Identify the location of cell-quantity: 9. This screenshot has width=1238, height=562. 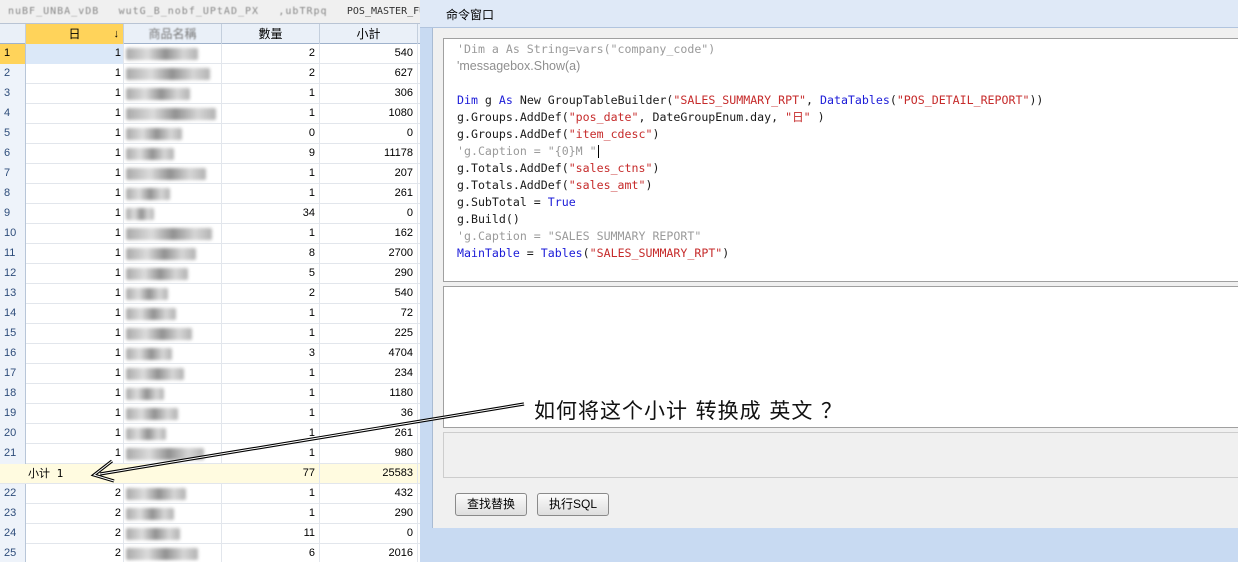
(271, 154).